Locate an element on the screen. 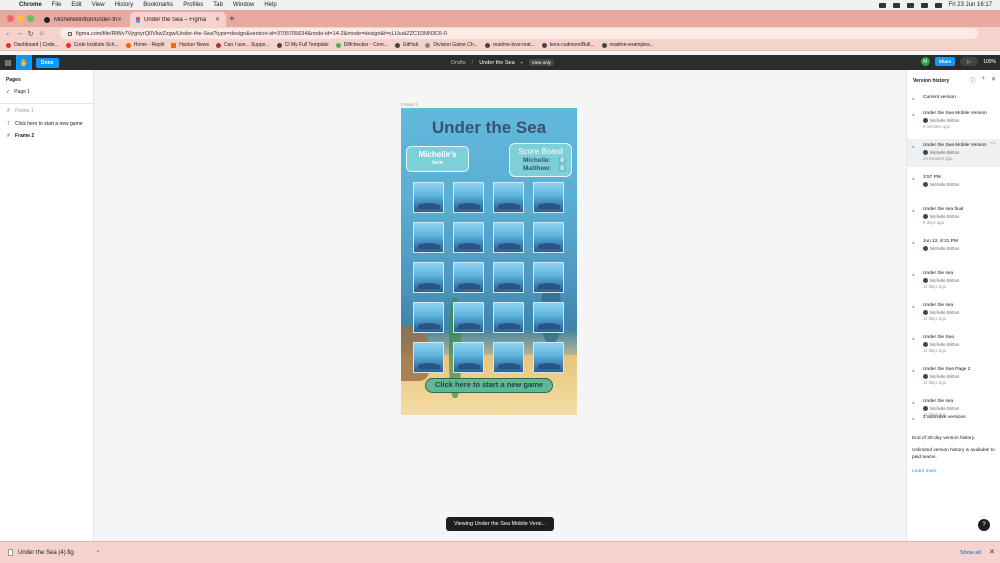  bookmark-item: Hacker News is located at coordinates (190, 45).